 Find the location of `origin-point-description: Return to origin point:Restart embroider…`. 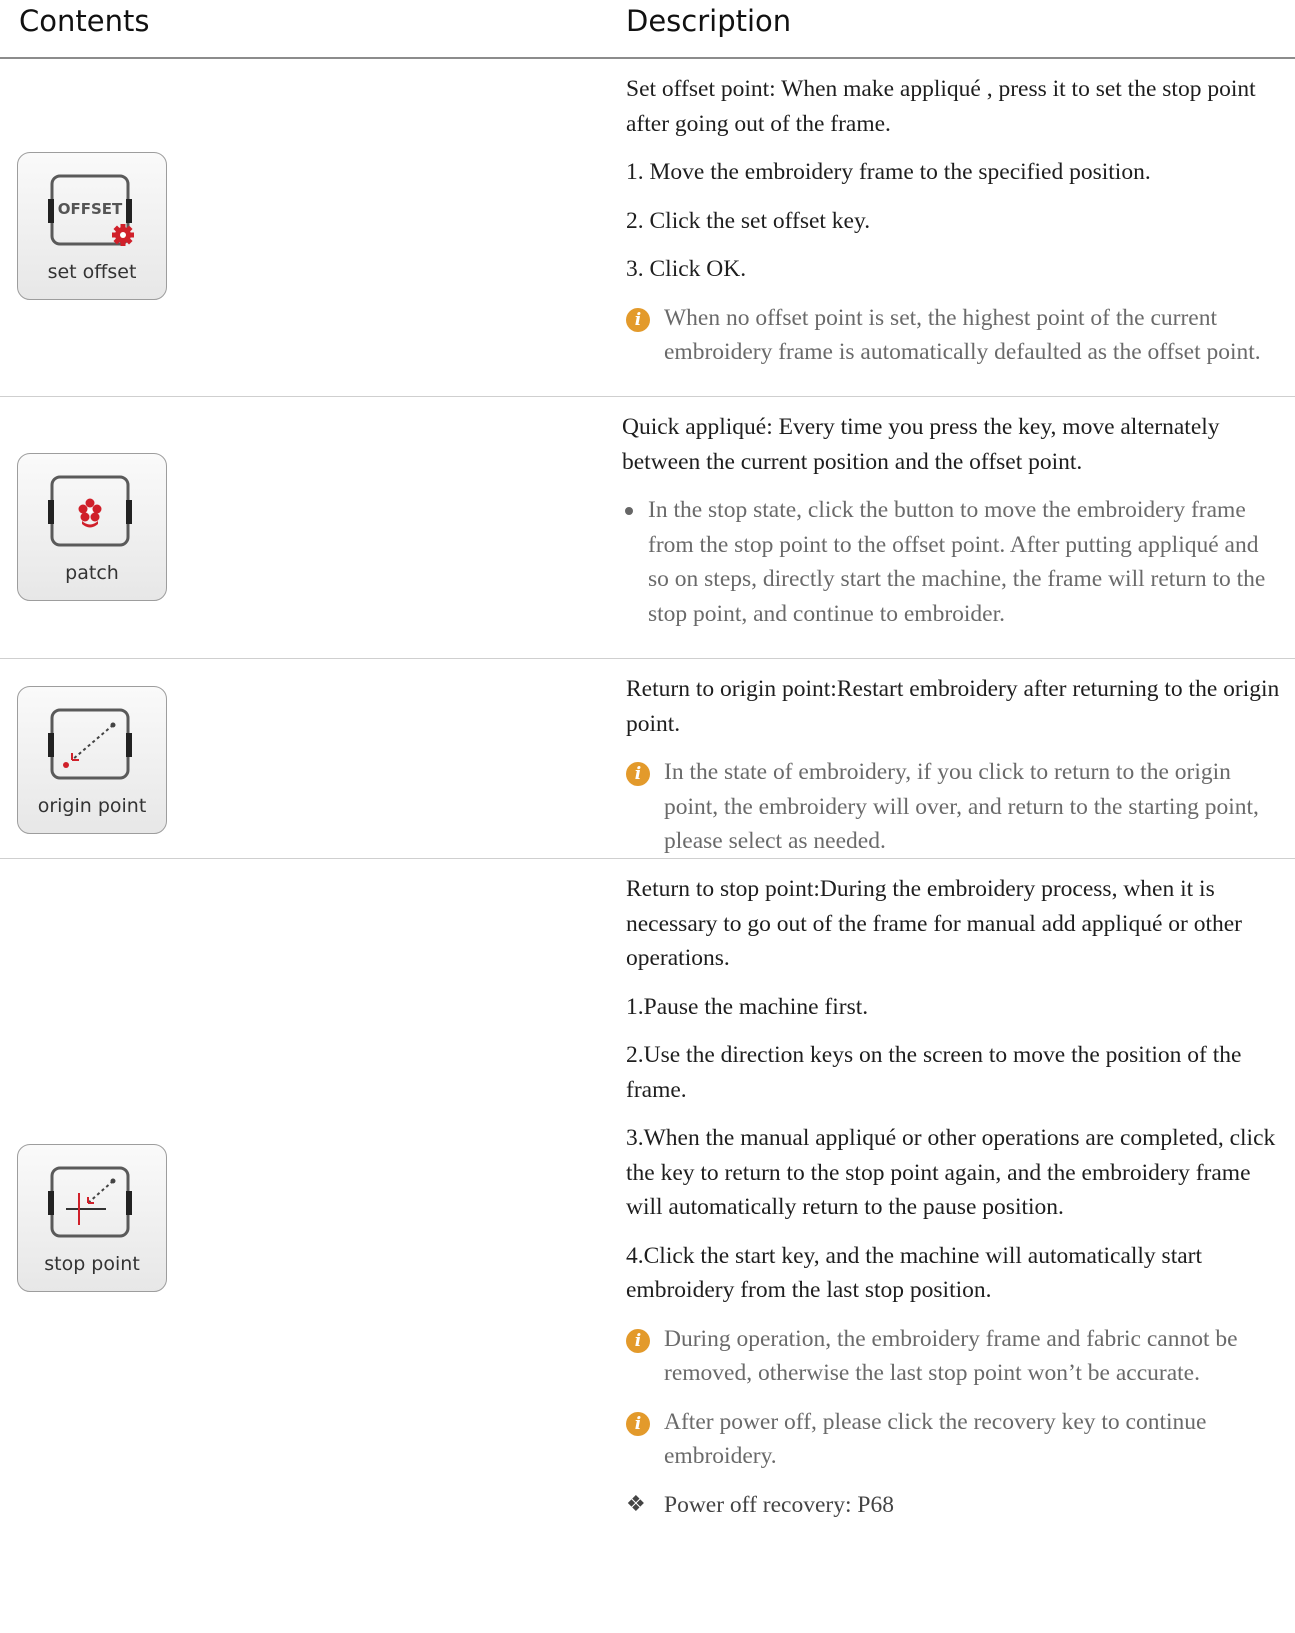

origin-point-description: Return to origin point:Restart embroider… is located at coordinates (956, 772).